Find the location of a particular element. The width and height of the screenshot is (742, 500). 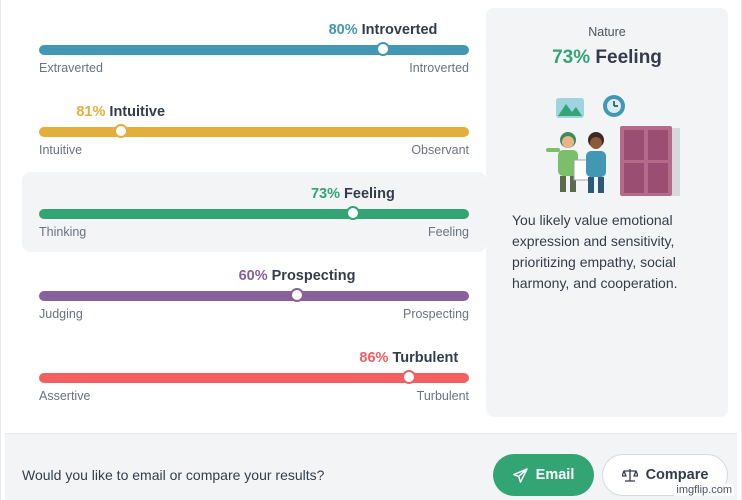

send-icon is located at coordinates (520, 475).